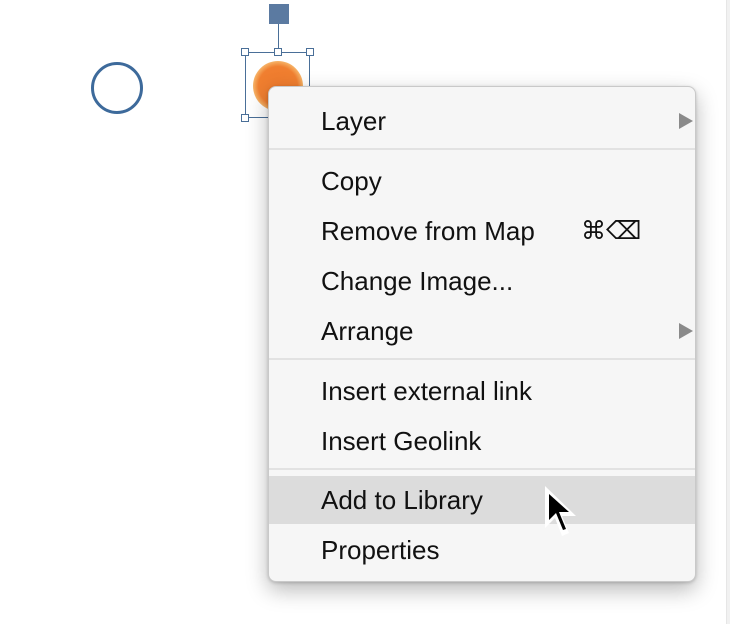 The height and width of the screenshot is (624, 730). What do you see at coordinates (560, 511) in the screenshot?
I see `arrow-pointer-icon` at bounding box center [560, 511].